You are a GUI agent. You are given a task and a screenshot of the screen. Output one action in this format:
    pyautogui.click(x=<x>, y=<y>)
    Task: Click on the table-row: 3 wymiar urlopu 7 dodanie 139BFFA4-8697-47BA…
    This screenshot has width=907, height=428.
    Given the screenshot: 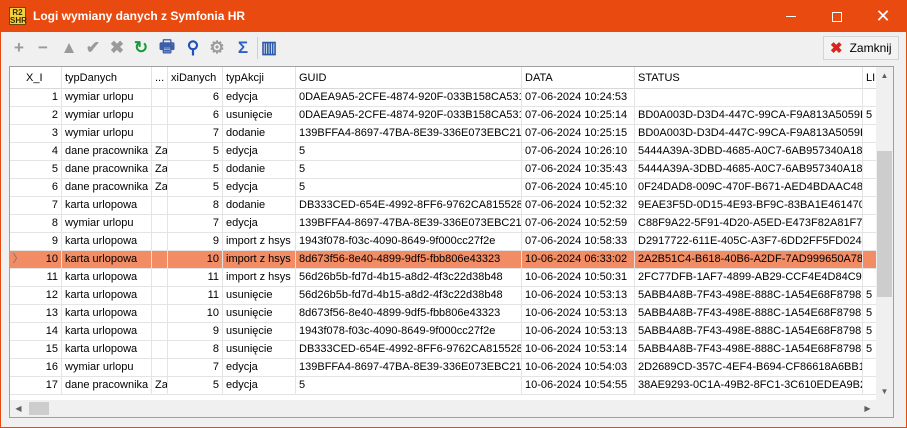 What is the action you would take?
    pyautogui.click(x=443, y=134)
    